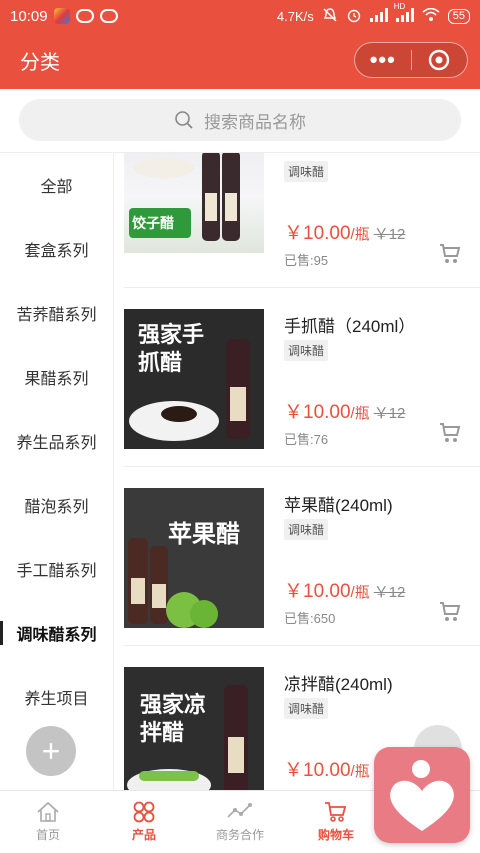  Describe the element at coordinates (61, 16) in the screenshot. I see `app-notification-icon` at that location.